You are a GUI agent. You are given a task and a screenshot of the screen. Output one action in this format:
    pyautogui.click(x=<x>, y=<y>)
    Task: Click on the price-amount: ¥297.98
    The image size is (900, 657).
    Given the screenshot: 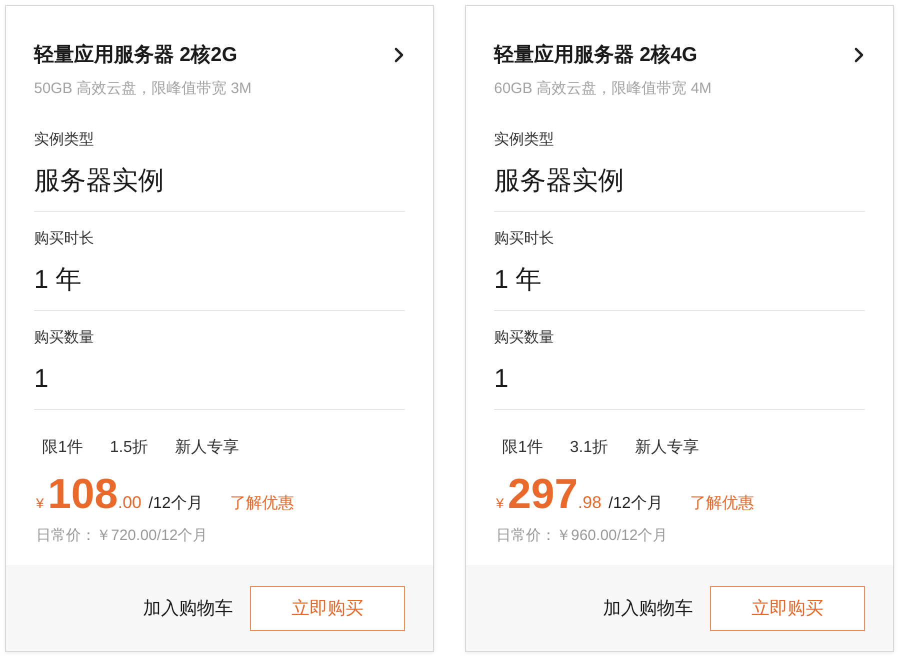 What is the action you would take?
    pyautogui.click(x=548, y=494)
    